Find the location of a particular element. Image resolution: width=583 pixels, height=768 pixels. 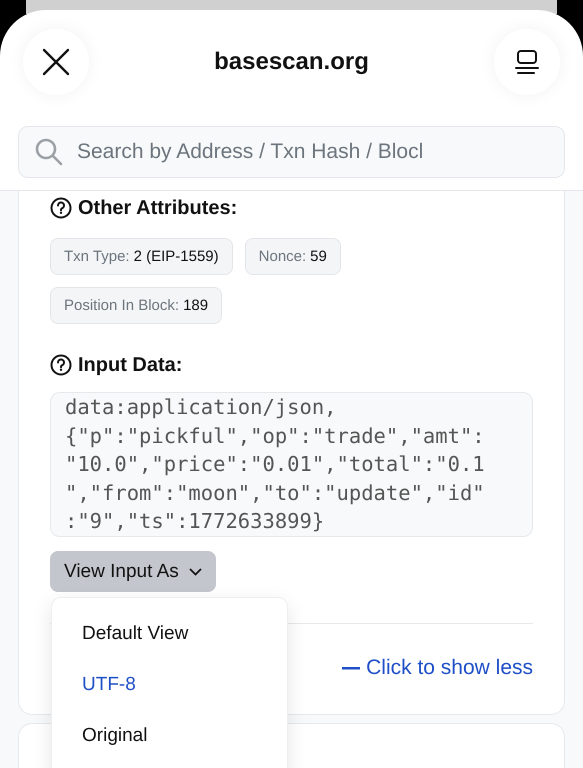

menu-item: Default View is located at coordinates (169, 637).